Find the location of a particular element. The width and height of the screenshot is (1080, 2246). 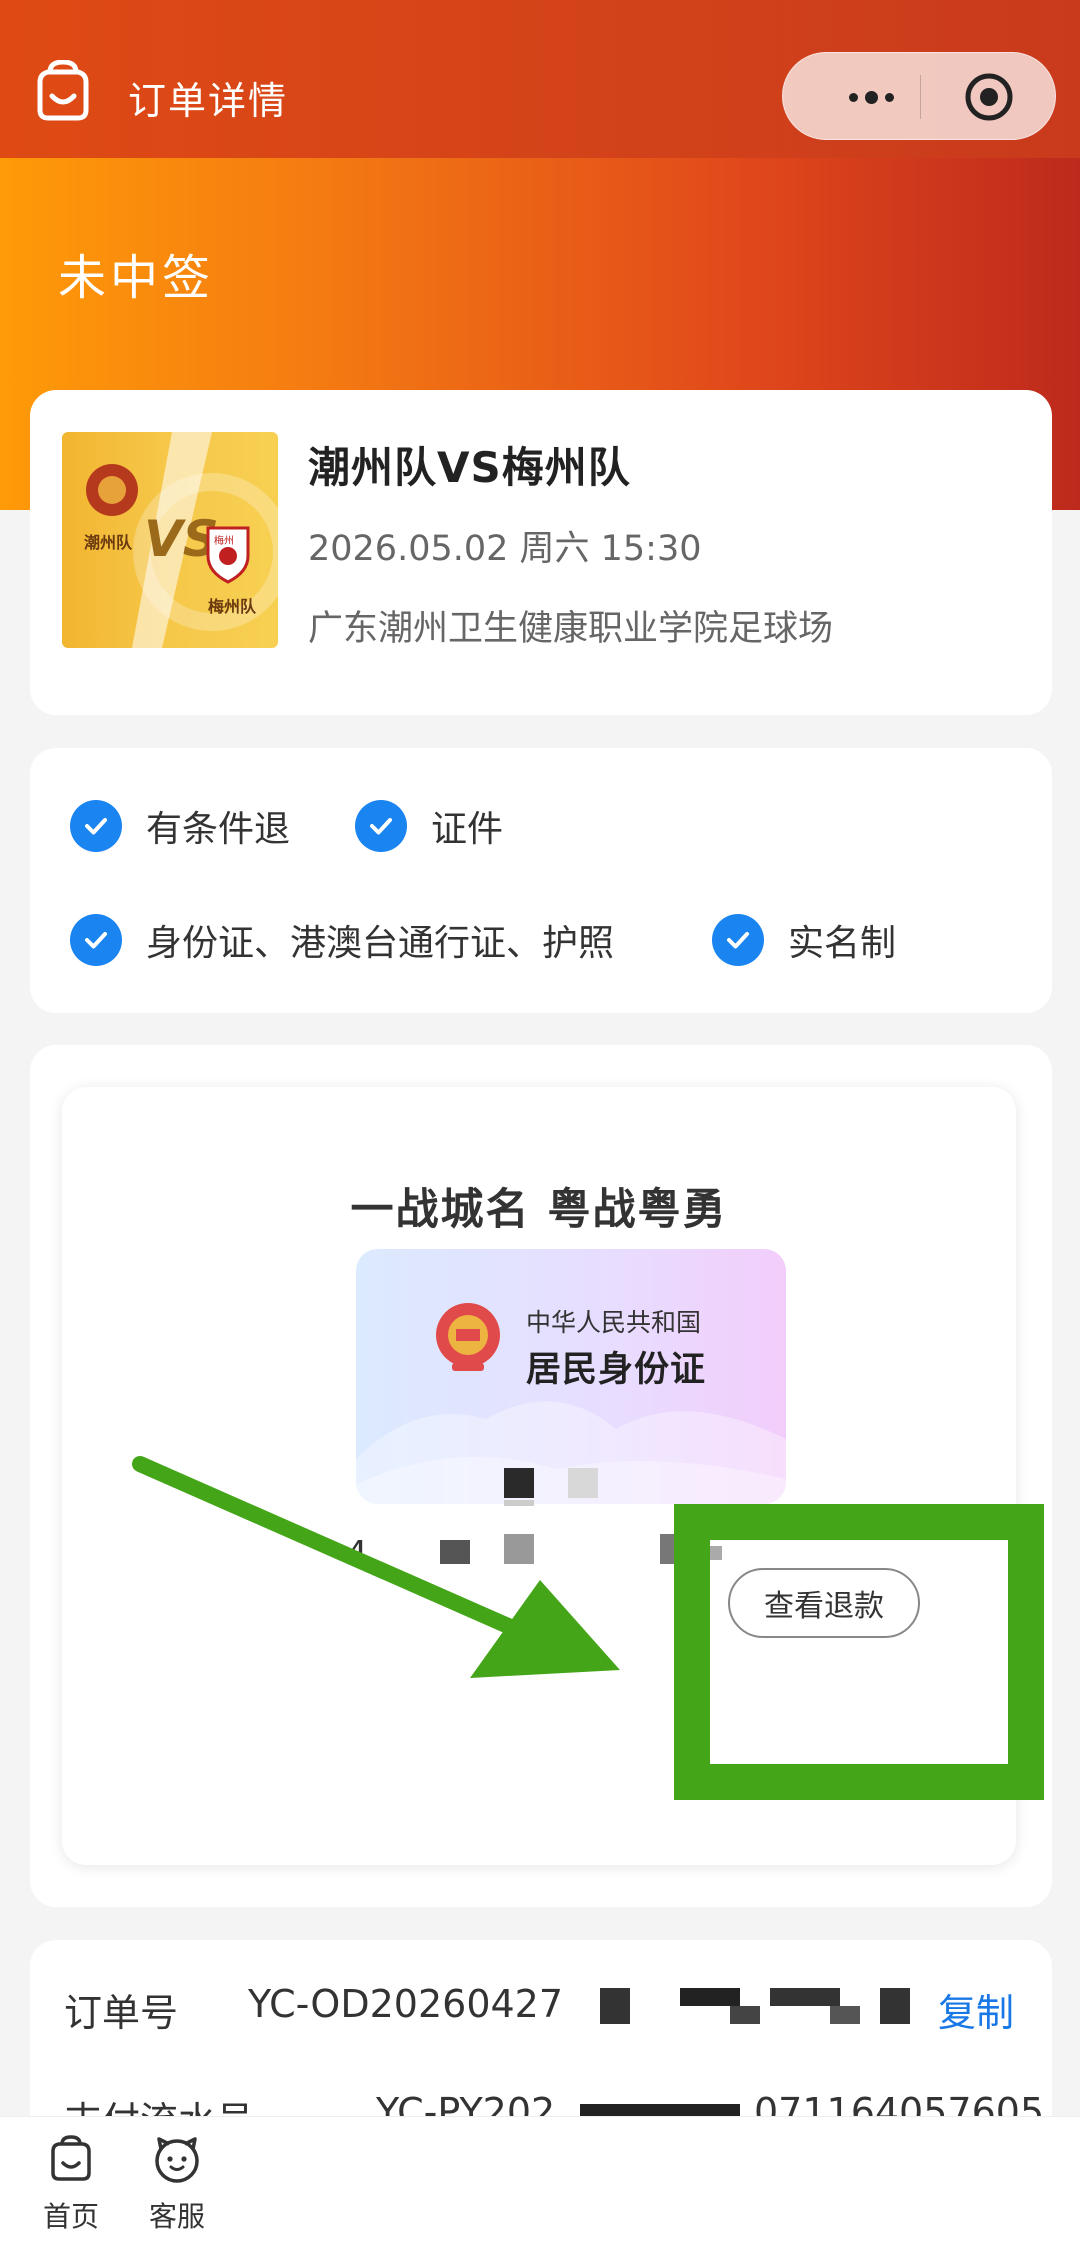

svg-text: 梅州 is located at coordinates (224, 540).